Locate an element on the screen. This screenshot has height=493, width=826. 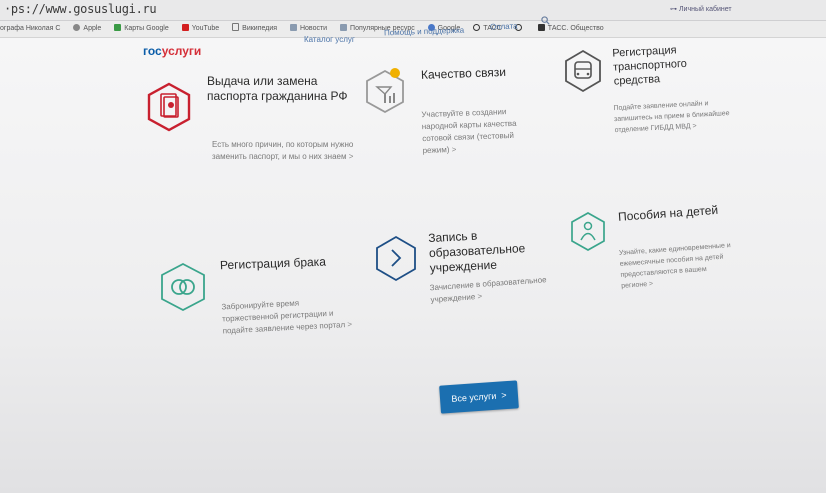
personal-account-label: Личный кабинет is located at coordinates (705, 9).